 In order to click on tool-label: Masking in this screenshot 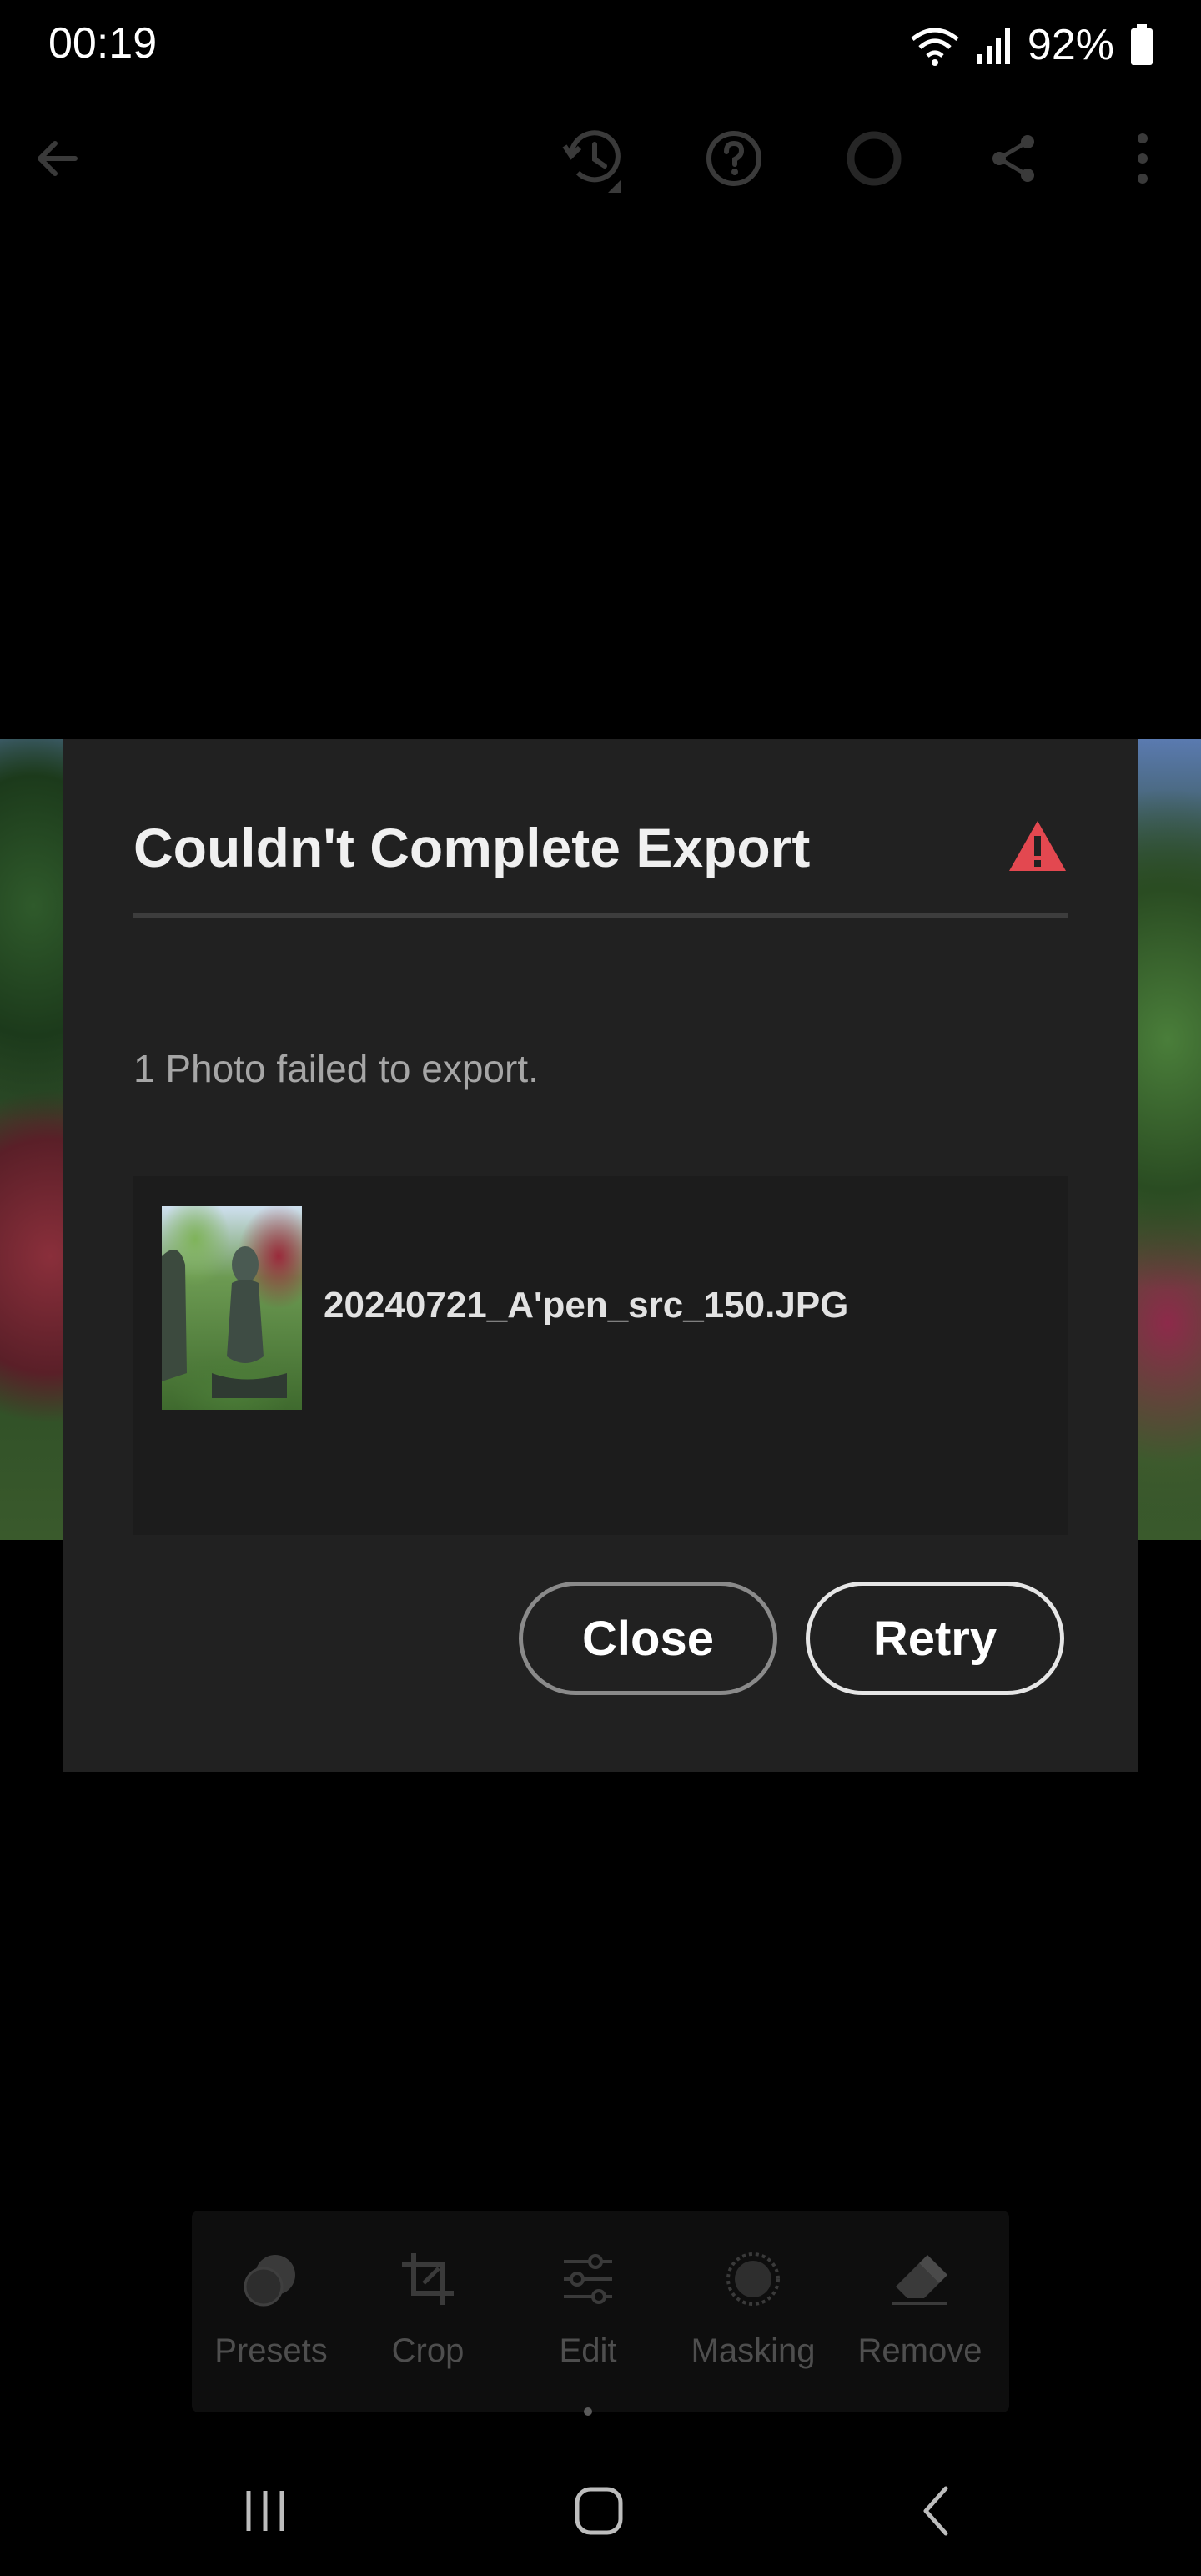, I will do `click(754, 2350)`.